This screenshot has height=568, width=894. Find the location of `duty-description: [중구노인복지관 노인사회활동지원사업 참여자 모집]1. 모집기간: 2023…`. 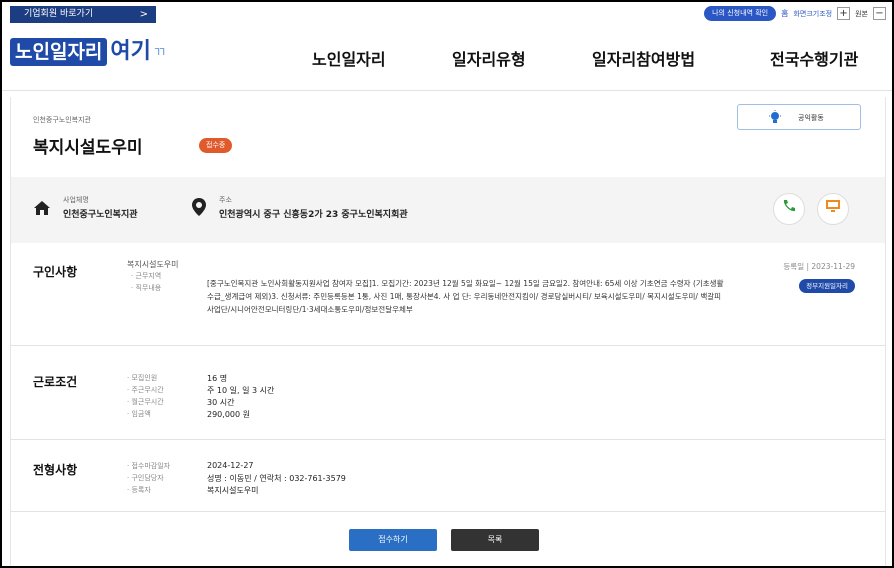

duty-description: [중구노인복지관 노인사회활동지원사업 참여자 모집]1. 모집기간: 2023… is located at coordinates (465, 296).